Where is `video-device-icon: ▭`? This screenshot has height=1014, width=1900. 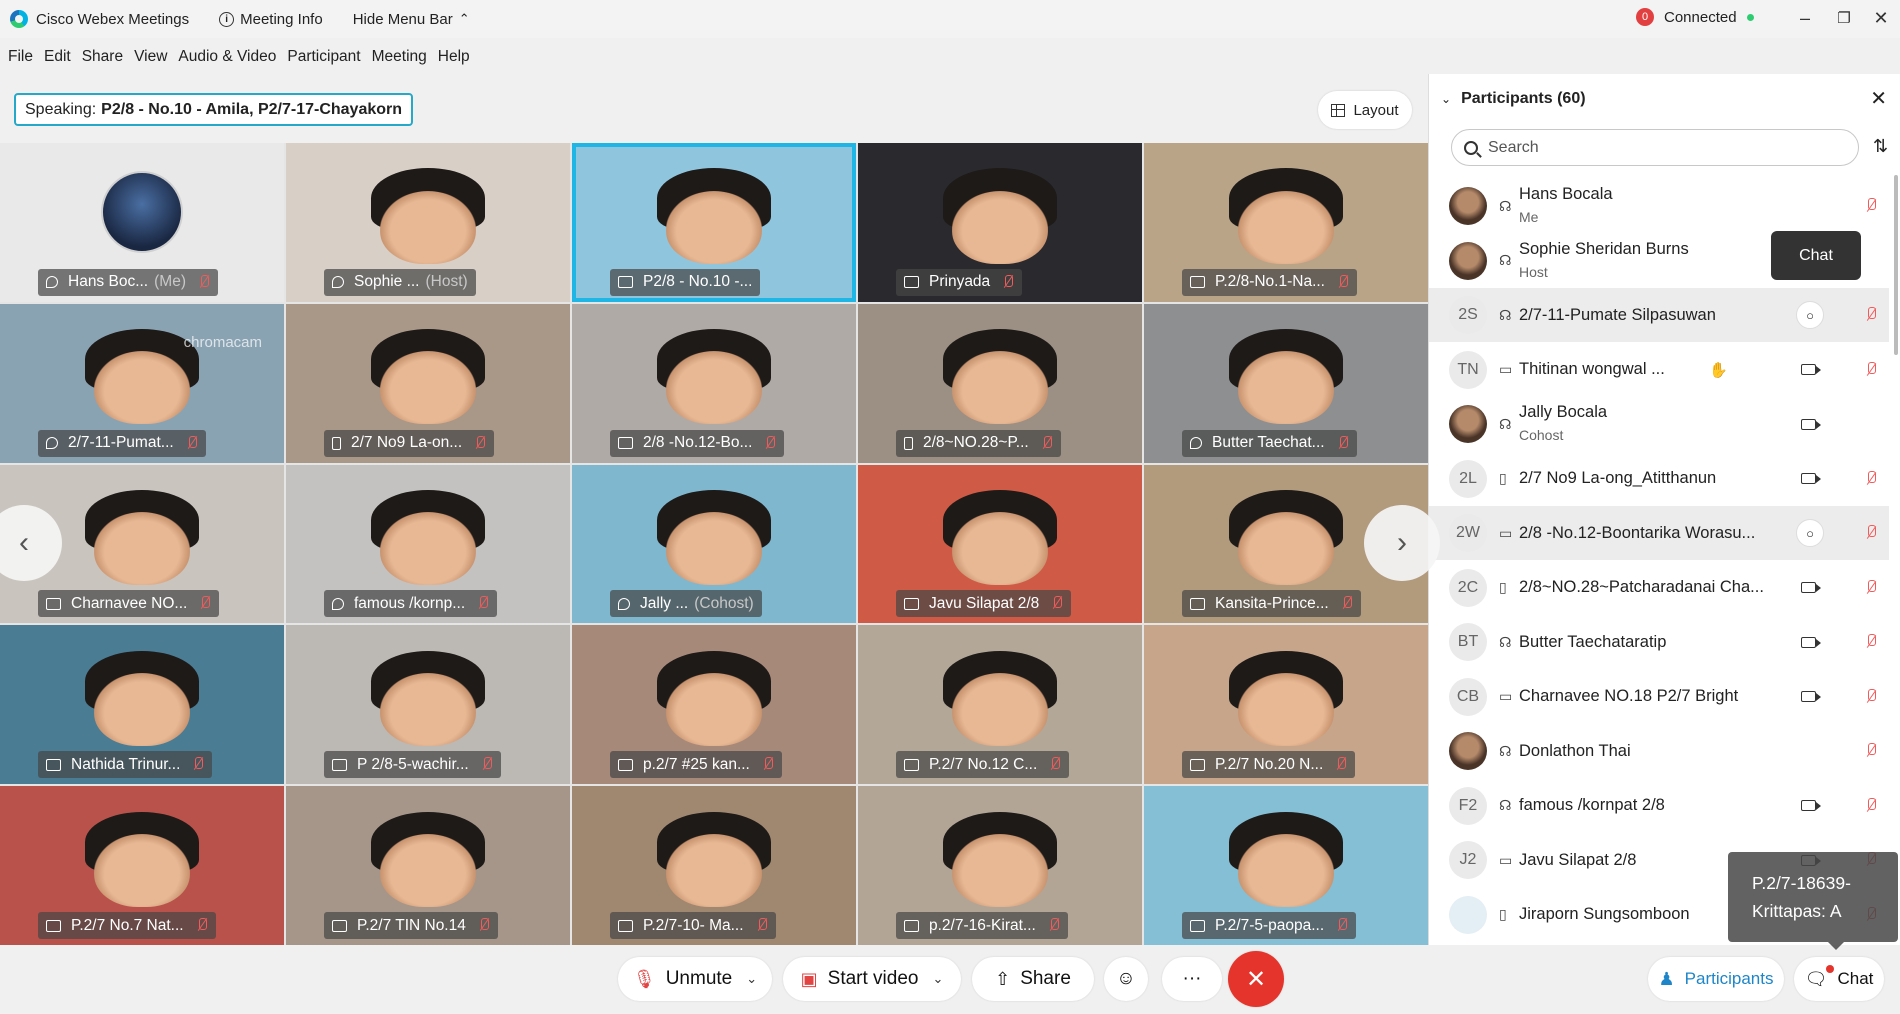
video-device-icon: ▭ is located at coordinates (1506, 859).